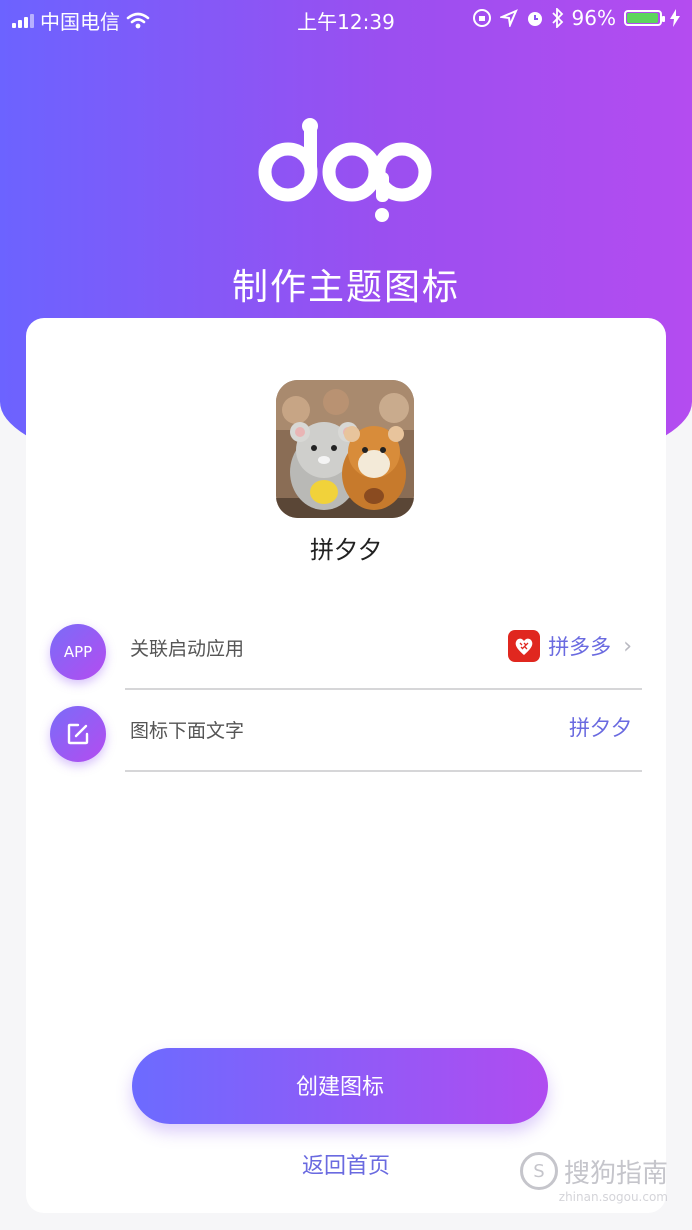 This screenshot has height=1230, width=692. Describe the element at coordinates (675, 18) in the screenshot. I see `charging-icon` at that location.